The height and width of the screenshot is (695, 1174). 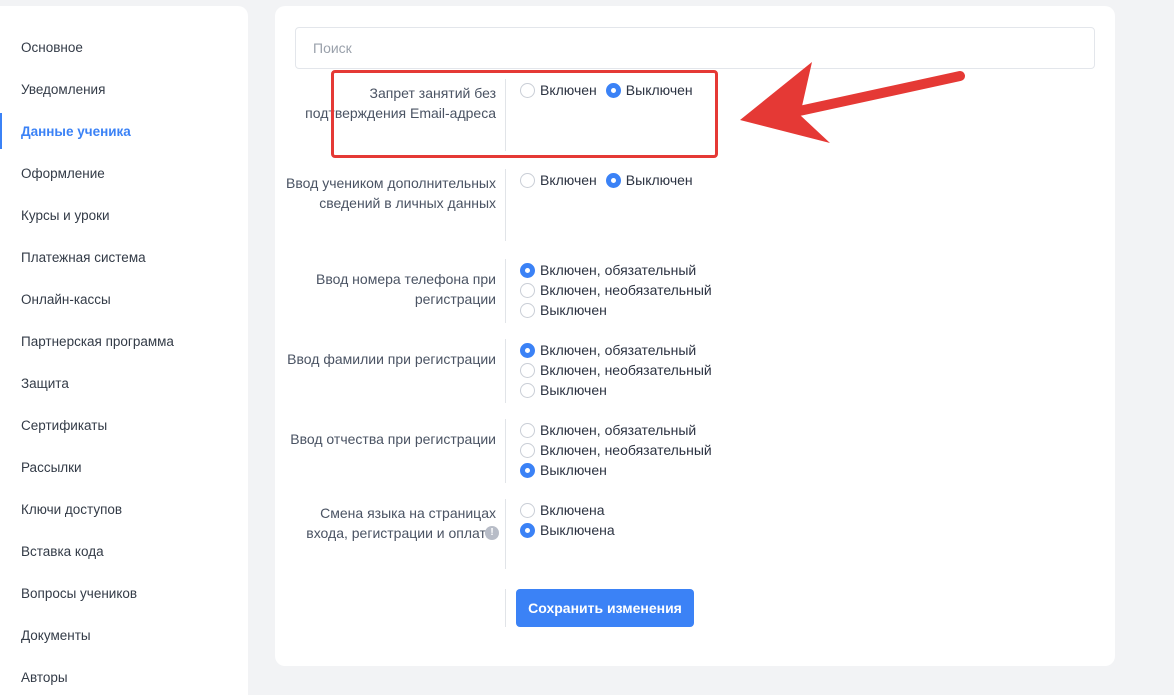 I want to click on sidebar-item-label: Защита, so click(x=45, y=383).